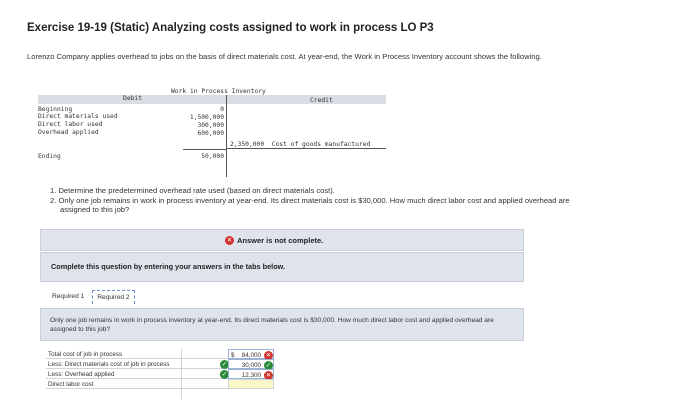  I want to click on credit-row: 2,350,000 Cost of goods manufactured, so click(300, 144).